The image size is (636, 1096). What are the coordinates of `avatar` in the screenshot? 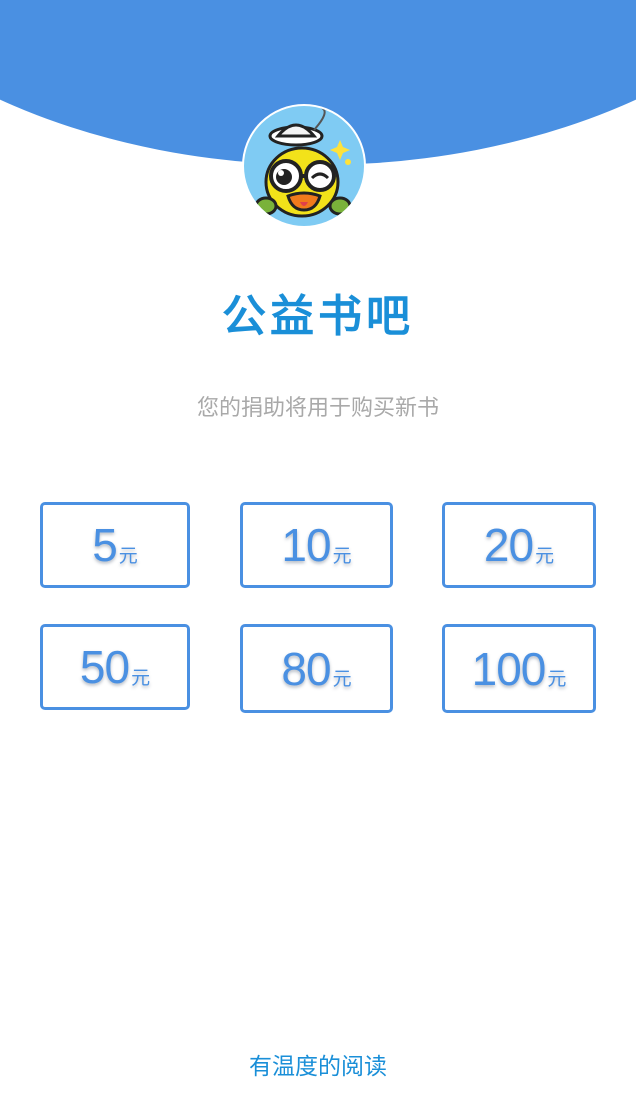 It's located at (304, 166).